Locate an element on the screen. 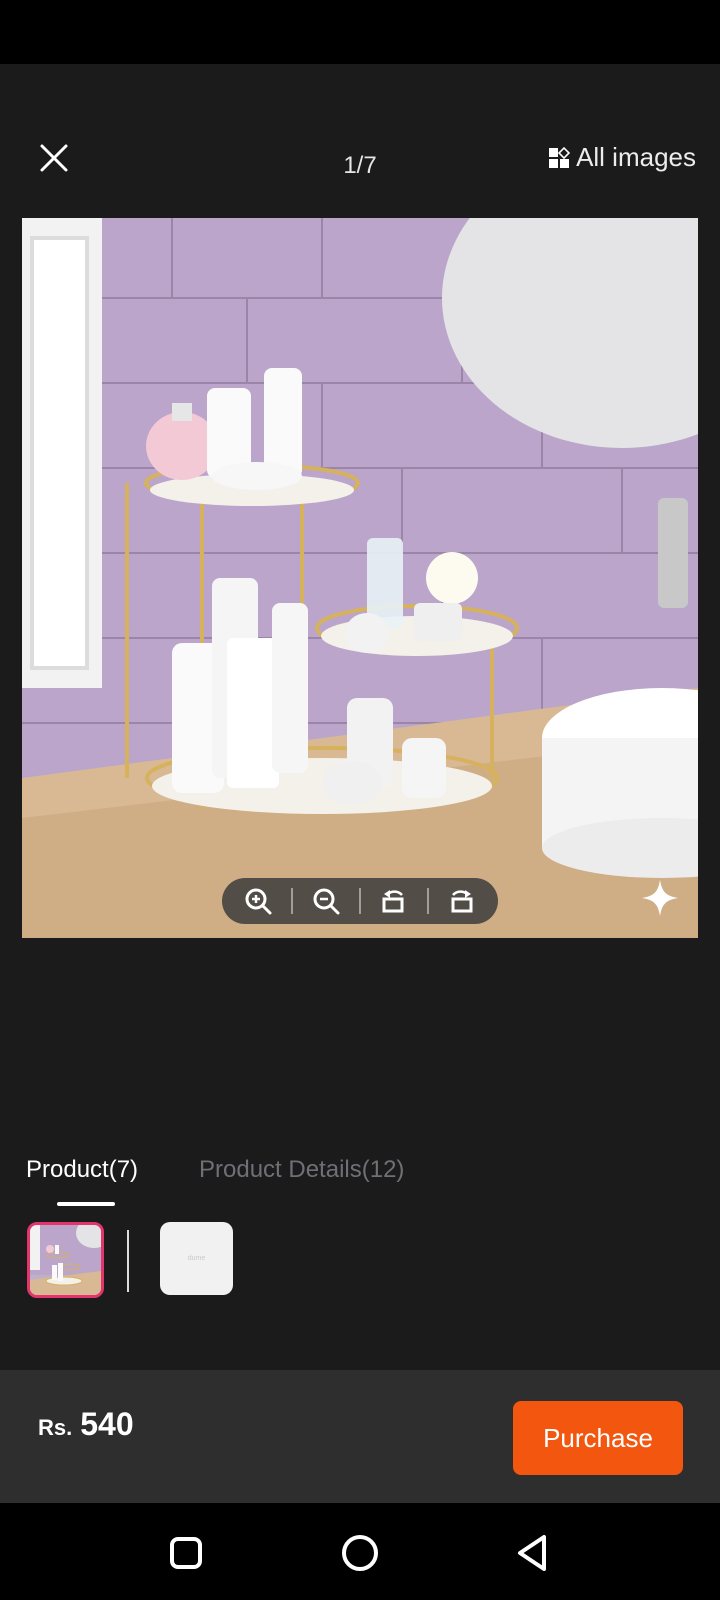 This screenshot has width=720, height=1600. rotate-left-icon is located at coordinates (393, 901).